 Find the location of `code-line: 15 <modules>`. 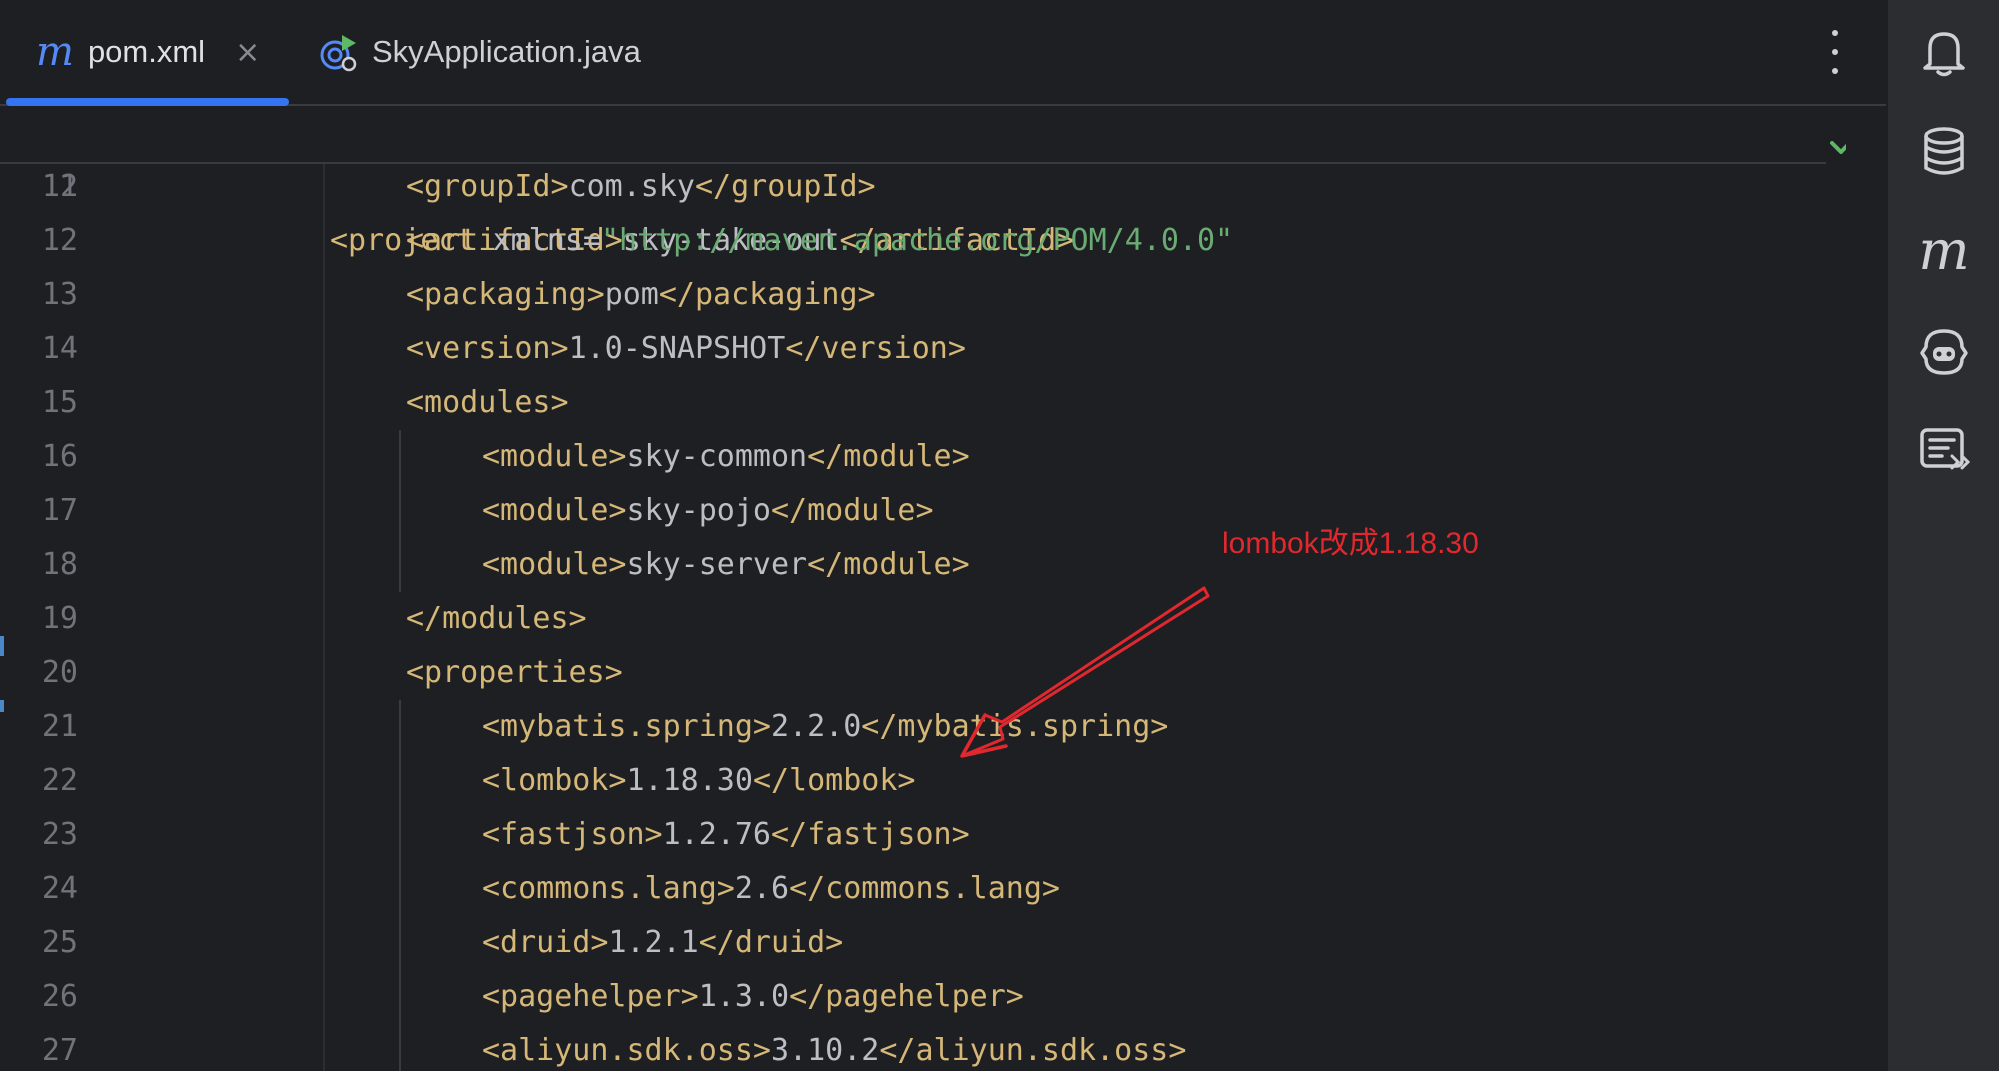

code-line: 15 <modules> is located at coordinates (913, 403).